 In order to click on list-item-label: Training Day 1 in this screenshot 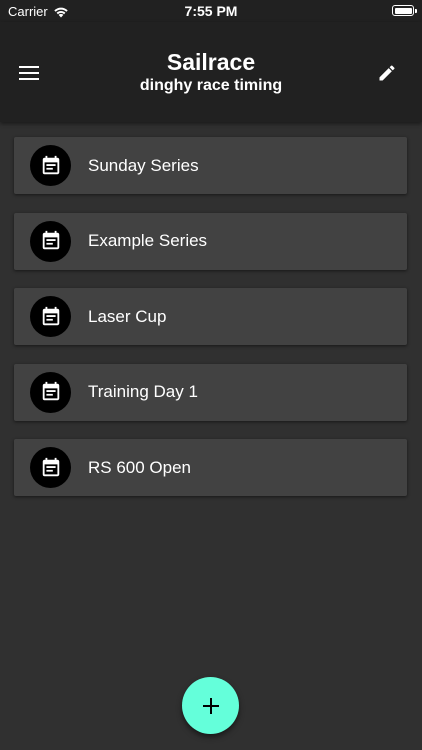, I will do `click(143, 391)`.